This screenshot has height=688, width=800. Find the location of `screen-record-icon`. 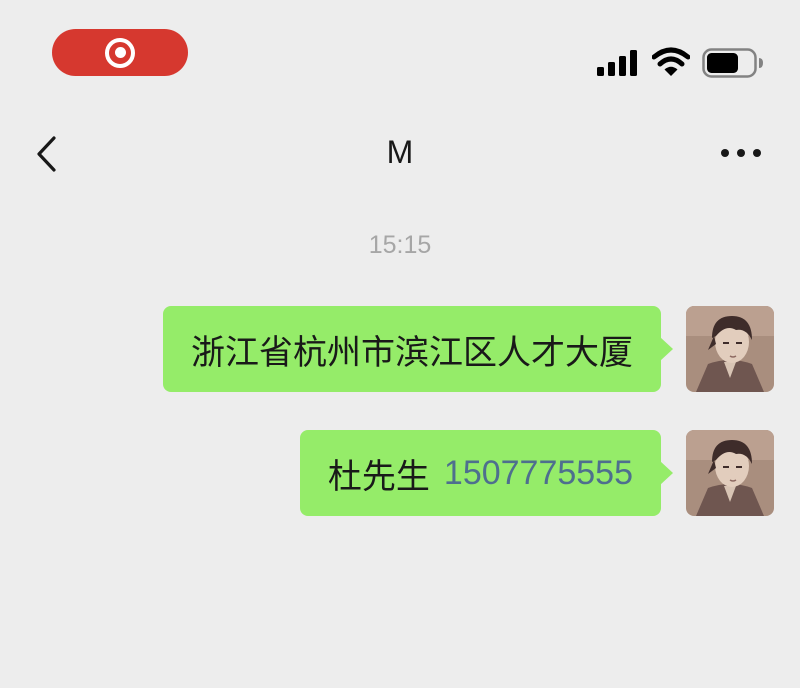

screen-record-icon is located at coordinates (120, 52).